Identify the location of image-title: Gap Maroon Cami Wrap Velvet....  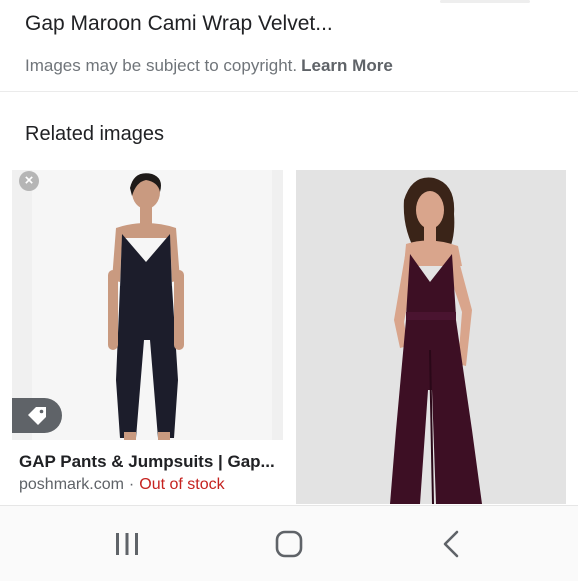
(179, 23).